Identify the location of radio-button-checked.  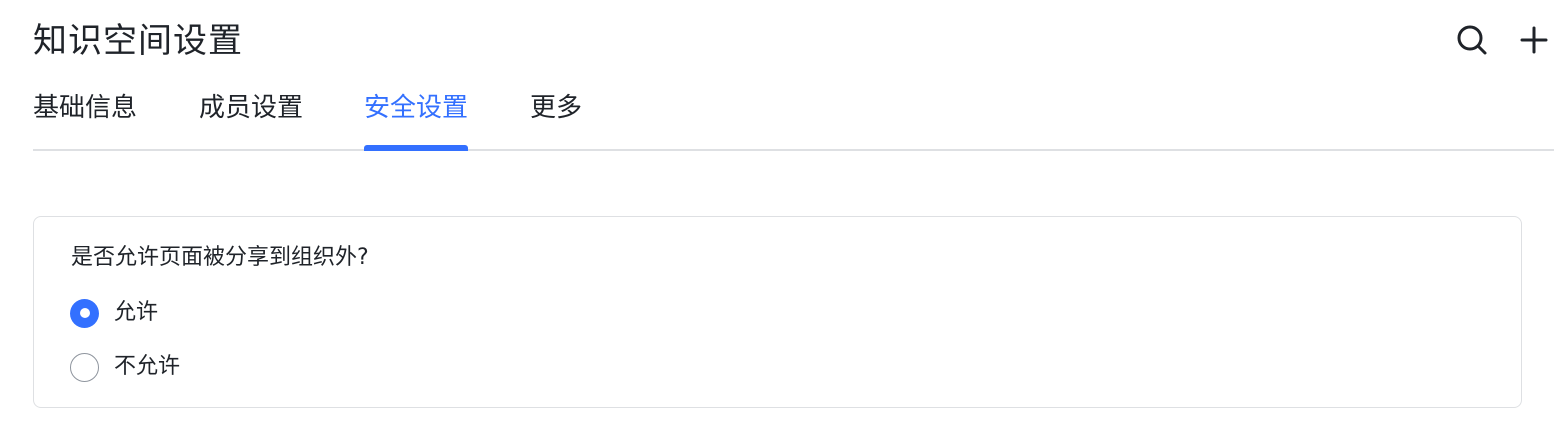
(84, 313).